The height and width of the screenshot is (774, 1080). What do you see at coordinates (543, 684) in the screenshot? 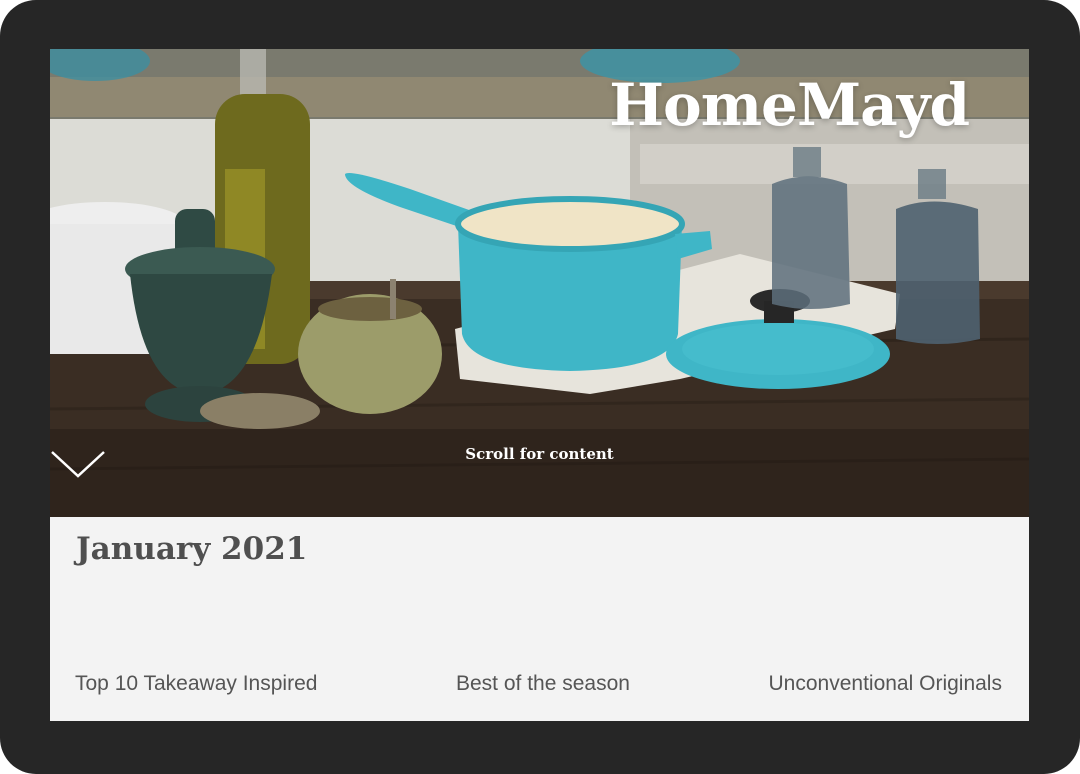
I see `category-link-season: Best of the season` at bounding box center [543, 684].